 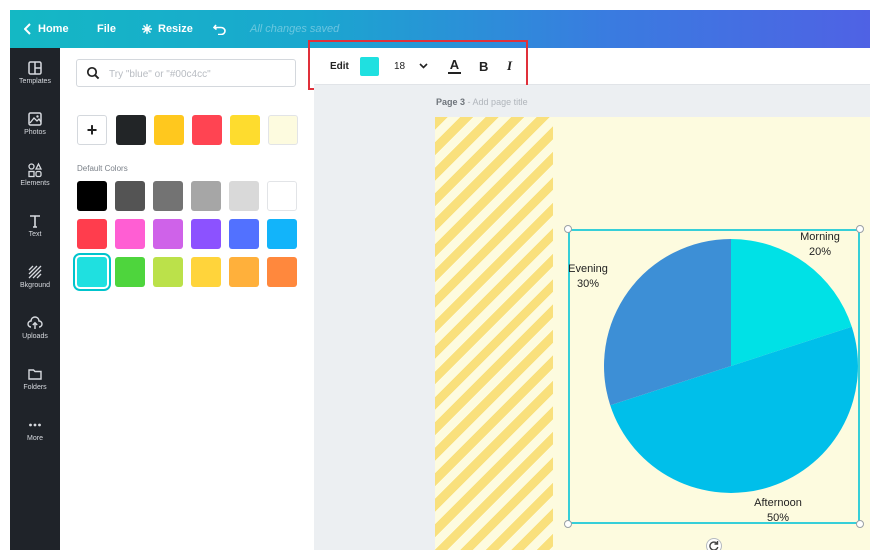 What do you see at coordinates (588, 284) in the screenshot?
I see `pie-label-percent: 30%` at bounding box center [588, 284].